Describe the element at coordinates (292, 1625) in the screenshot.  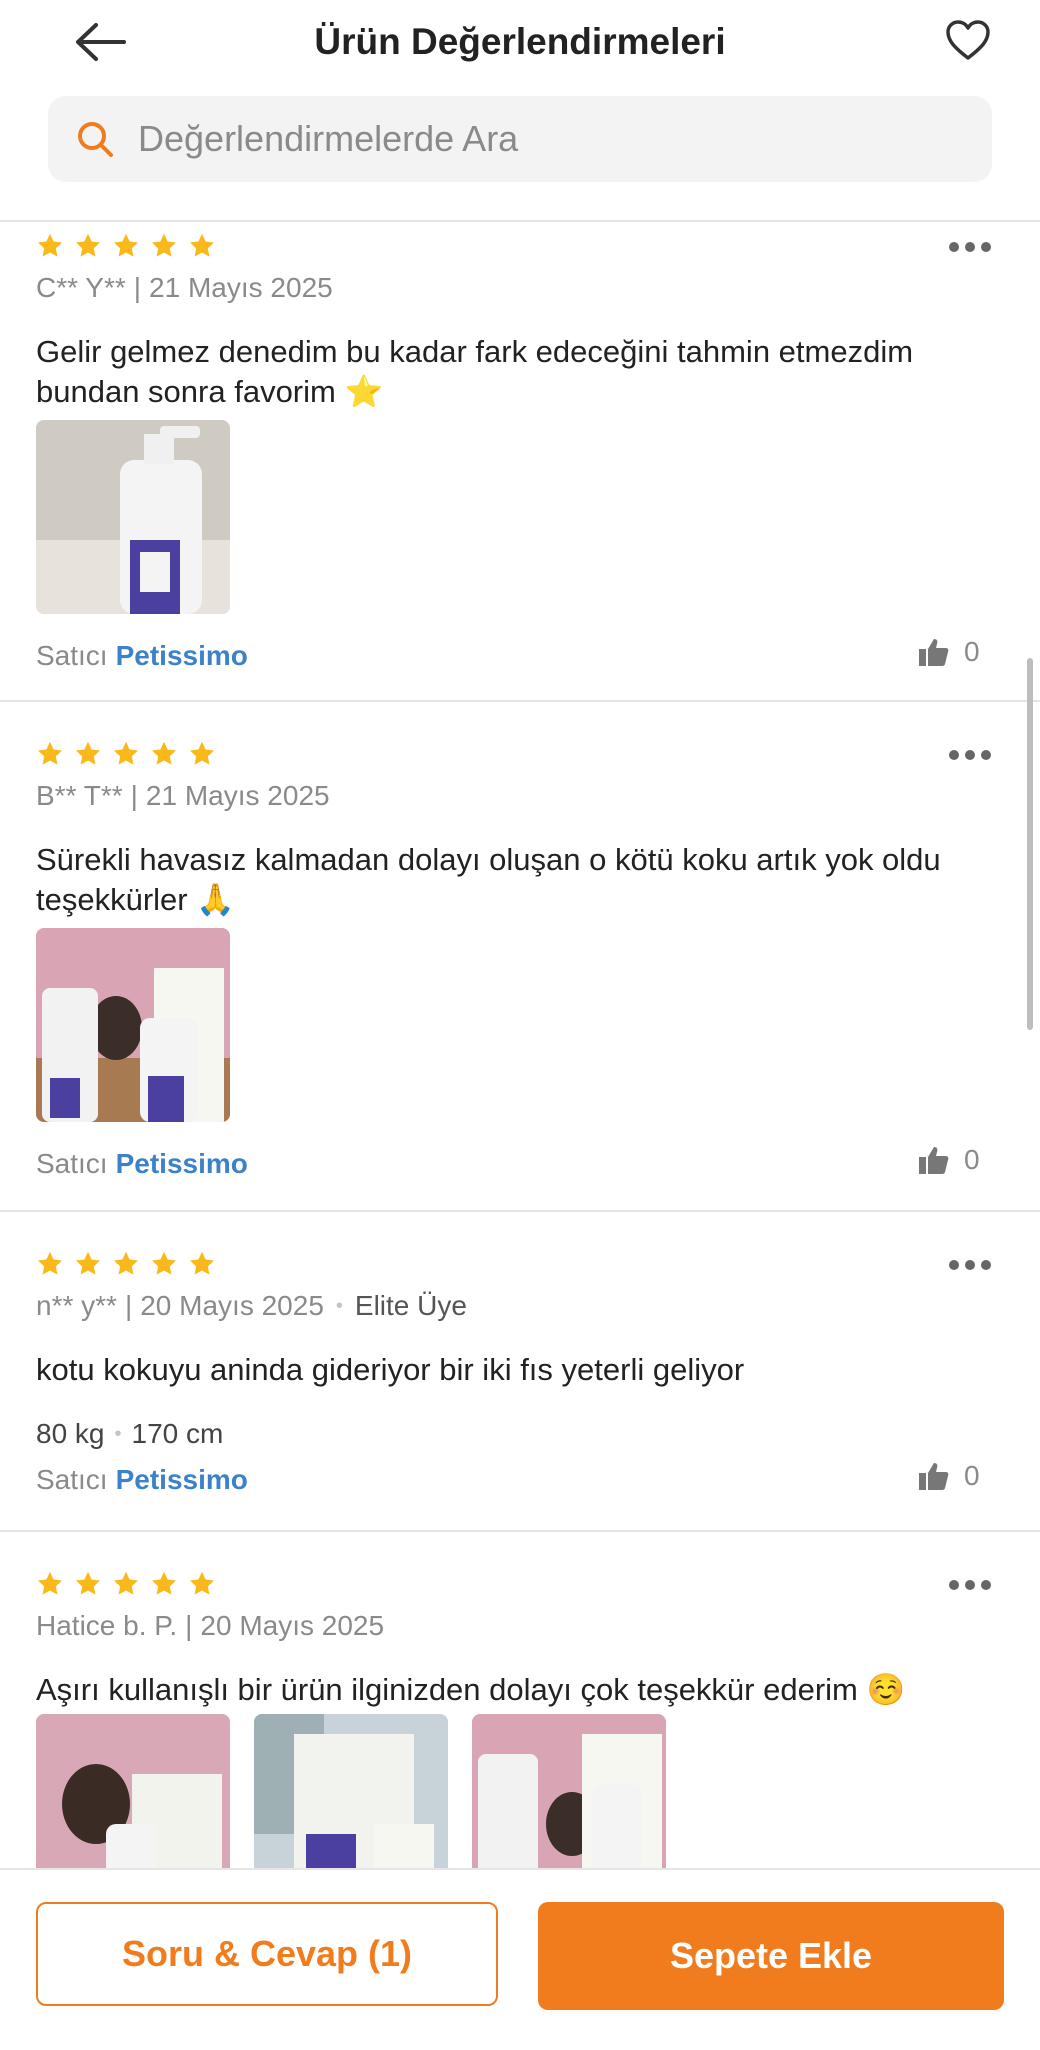
I see `review-date: 20 Mayıs 2025` at that location.